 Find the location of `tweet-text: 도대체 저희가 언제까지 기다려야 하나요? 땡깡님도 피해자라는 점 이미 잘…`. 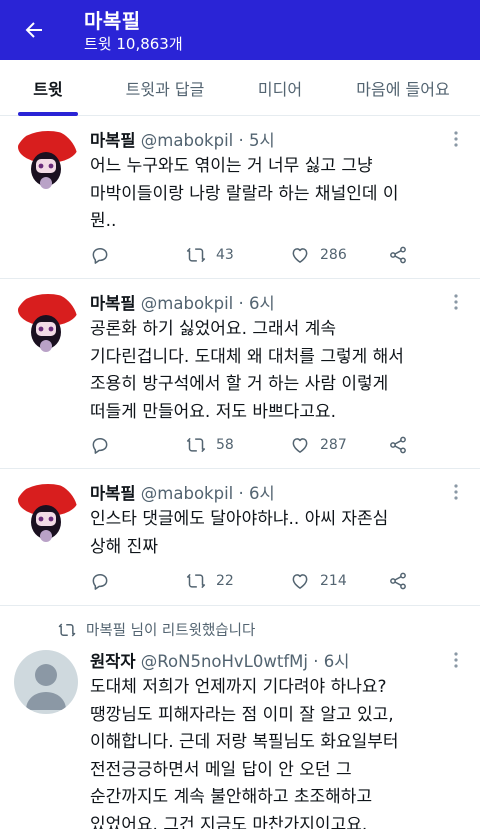

tweet-text: 도대체 저희가 언제까지 기다려야 하나요? 땡깡님도 피해자라는 점 이미 잘… is located at coordinates (244, 753).